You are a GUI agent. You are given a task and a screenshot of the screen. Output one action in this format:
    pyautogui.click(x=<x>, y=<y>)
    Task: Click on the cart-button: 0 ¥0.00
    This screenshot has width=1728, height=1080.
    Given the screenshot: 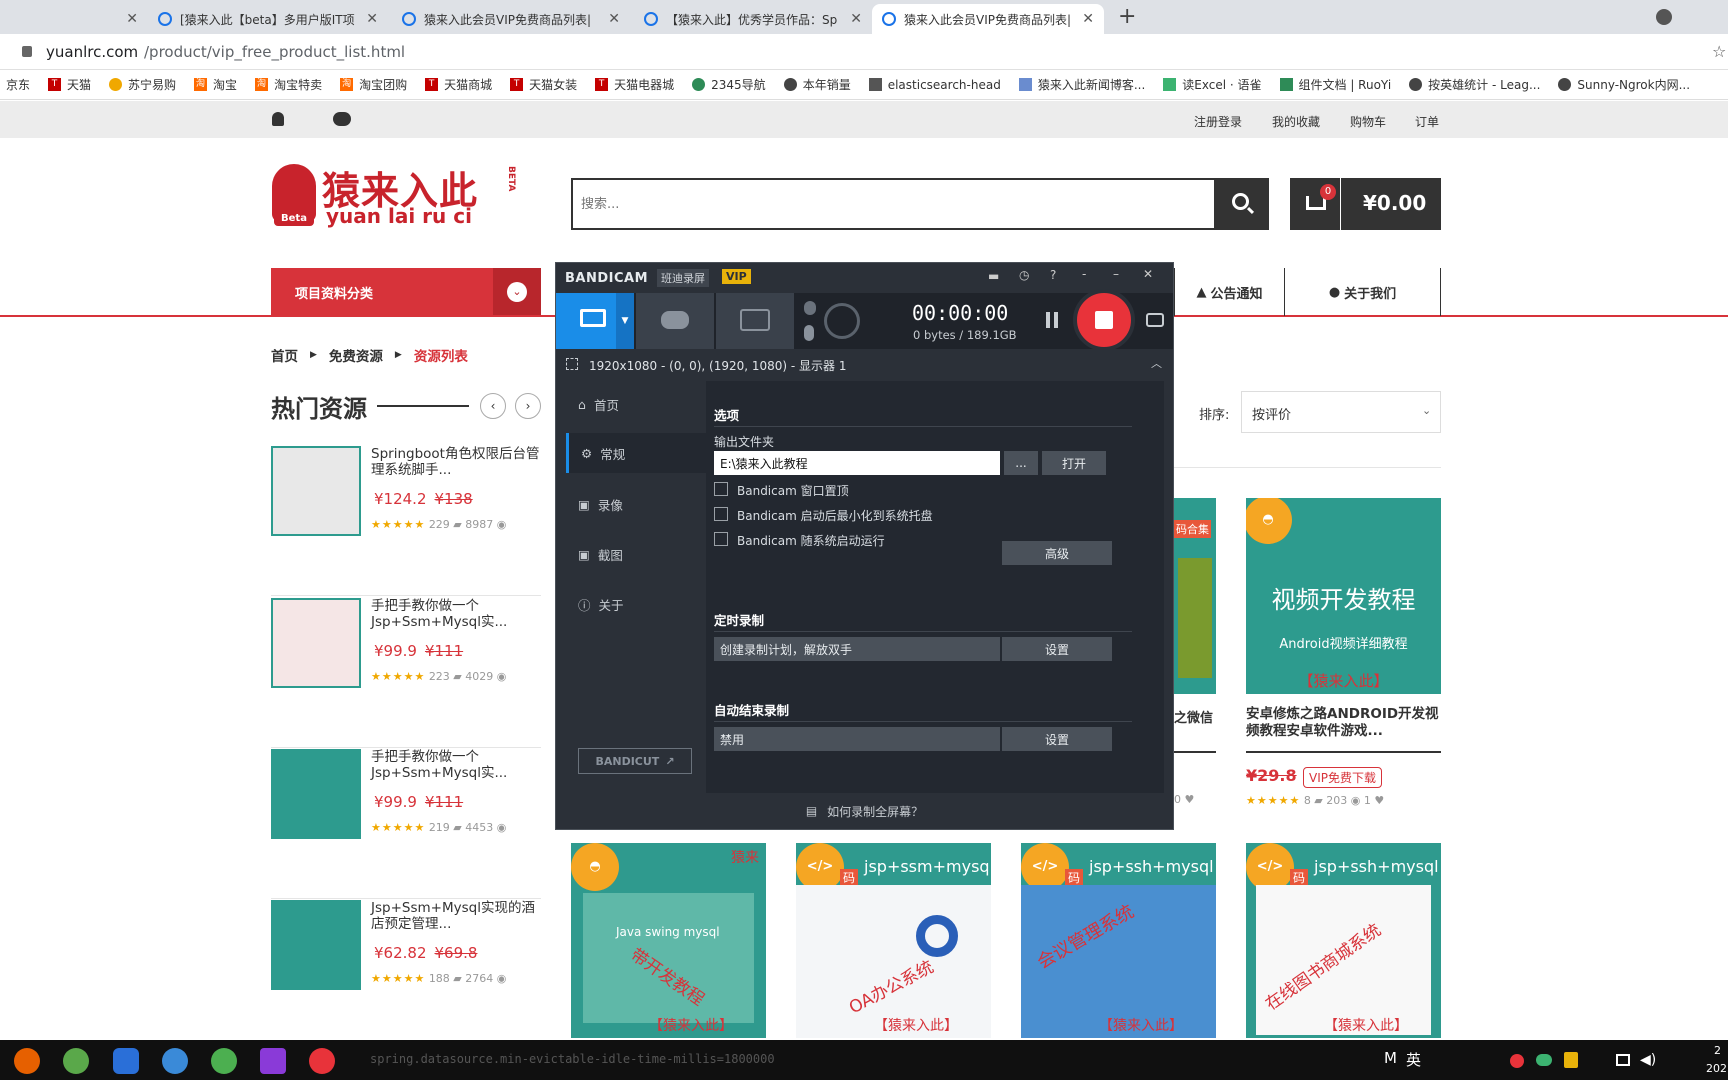 What is the action you would take?
    pyautogui.click(x=1365, y=204)
    